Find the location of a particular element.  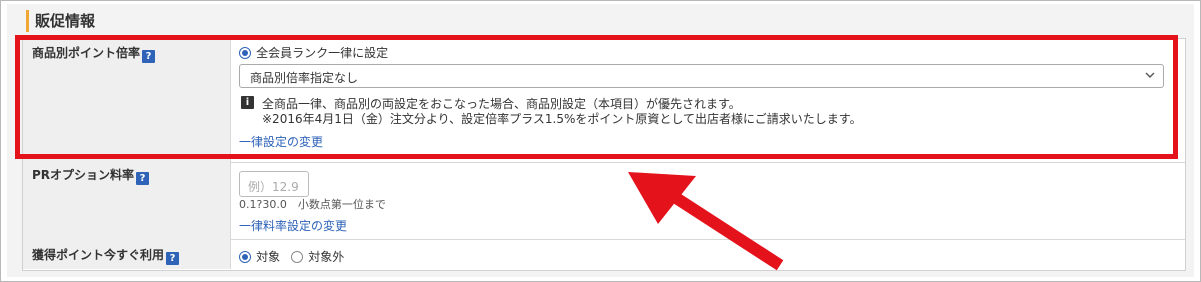

instant-use-label: 獲得ポイント今すぐ利用 is located at coordinates (98, 255).